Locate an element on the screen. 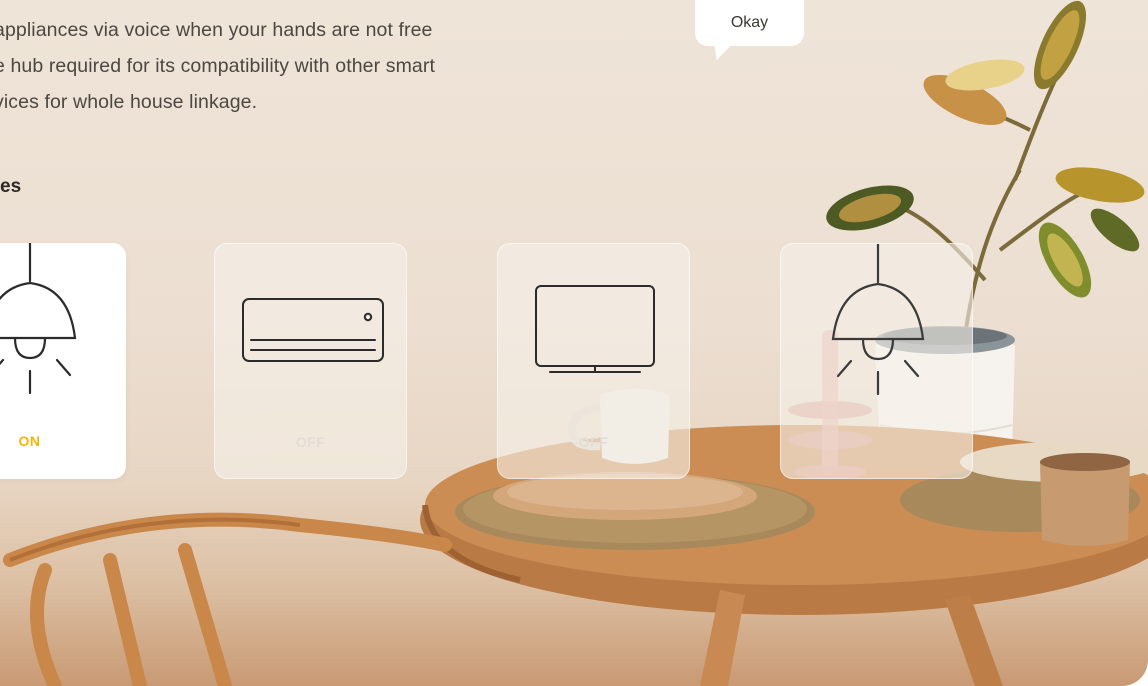  voice-reply-label: Okay is located at coordinates (749, 22).